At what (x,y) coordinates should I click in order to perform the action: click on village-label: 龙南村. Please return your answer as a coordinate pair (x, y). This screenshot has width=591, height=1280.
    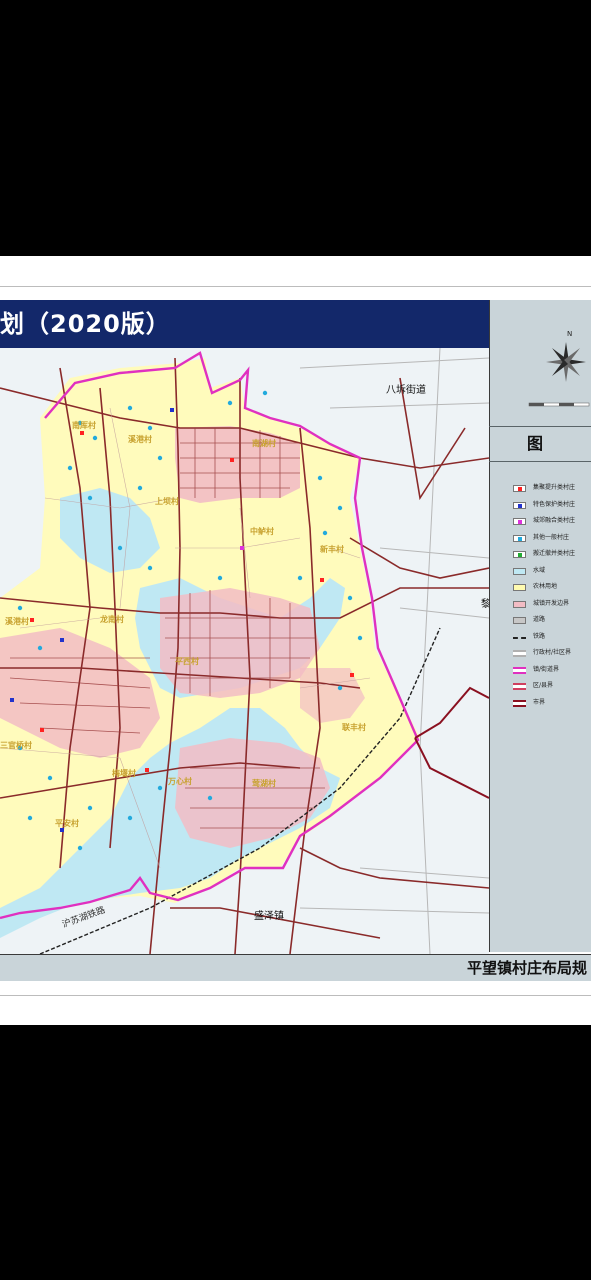
    Looking at the image, I should click on (112, 619).